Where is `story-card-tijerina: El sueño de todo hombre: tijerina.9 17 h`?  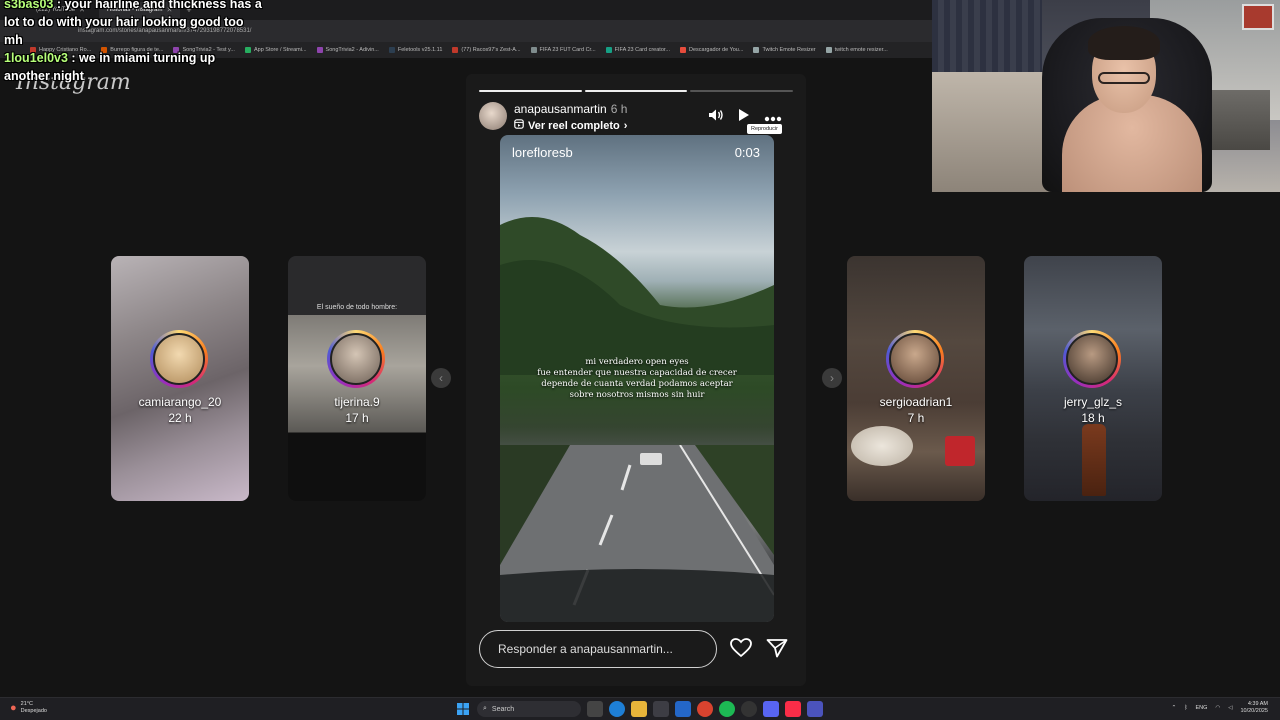
story-card-tijerina: El sueño de todo hombre: tijerina.9 17 h is located at coordinates (357, 378).